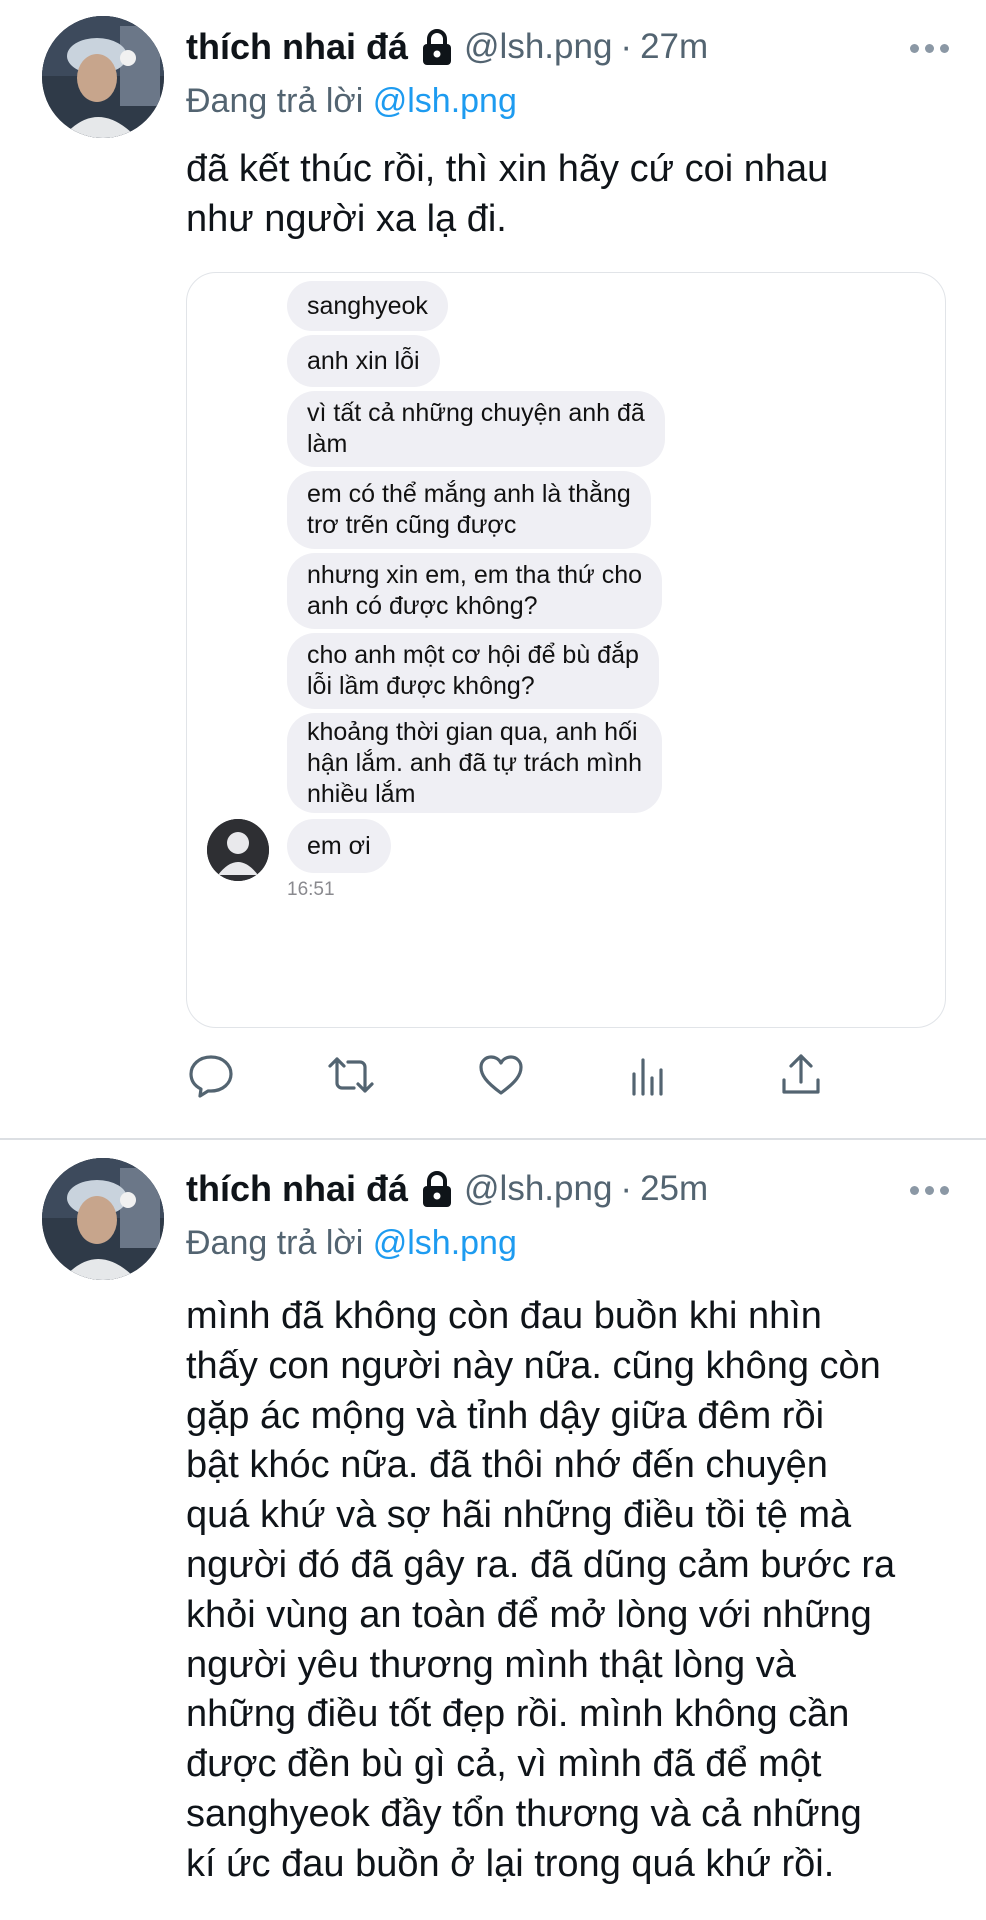 Image resolution: width=986 pixels, height=1920 pixels. I want to click on tweet-text-line: đã kết thúc rồi, thì xin hãy cứ coi nhau, so click(507, 169).